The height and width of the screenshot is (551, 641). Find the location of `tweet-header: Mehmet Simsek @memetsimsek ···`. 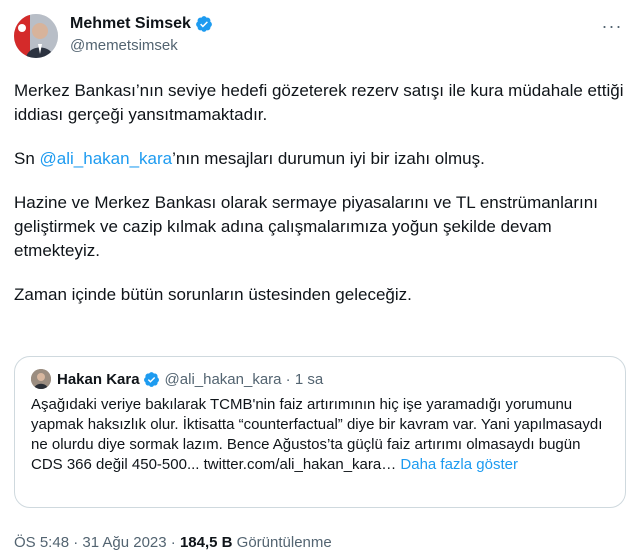

tweet-header: Mehmet Simsek @memetsimsek ··· is located at coordinates (320, 35).